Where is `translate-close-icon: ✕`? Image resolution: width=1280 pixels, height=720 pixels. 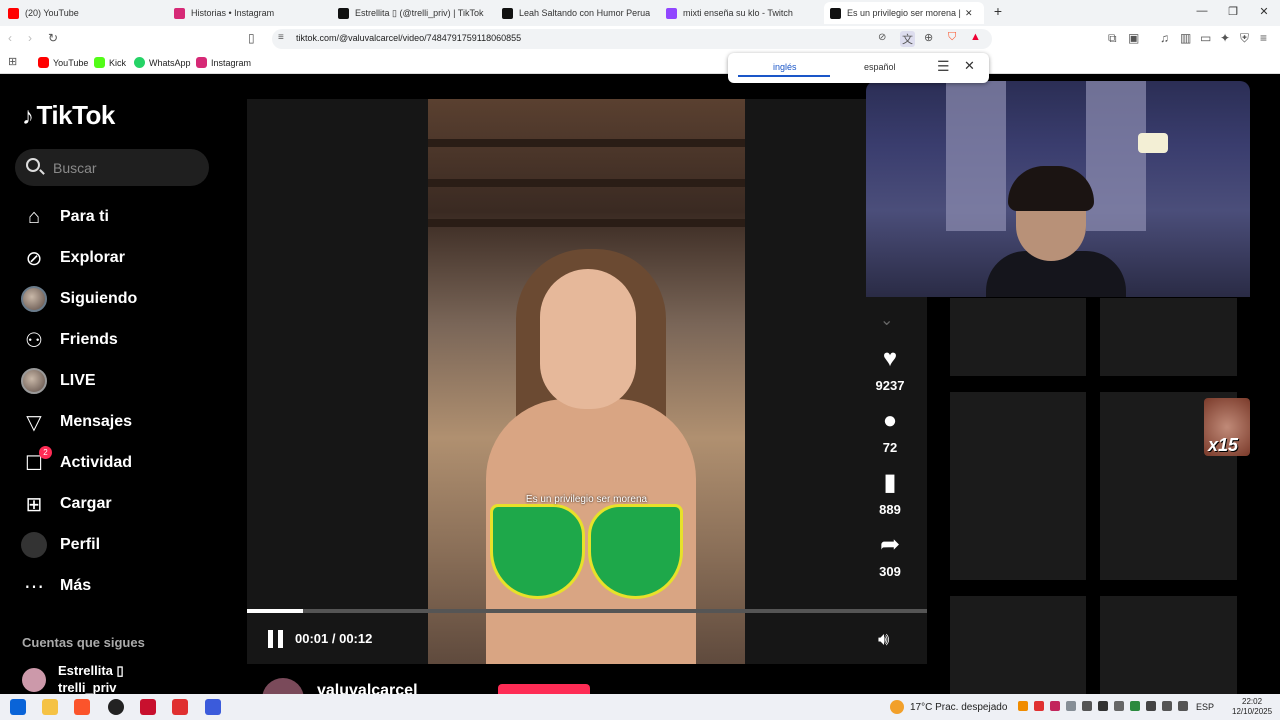
translate-close-icon: ✕ is located at coordinates (969, 66).